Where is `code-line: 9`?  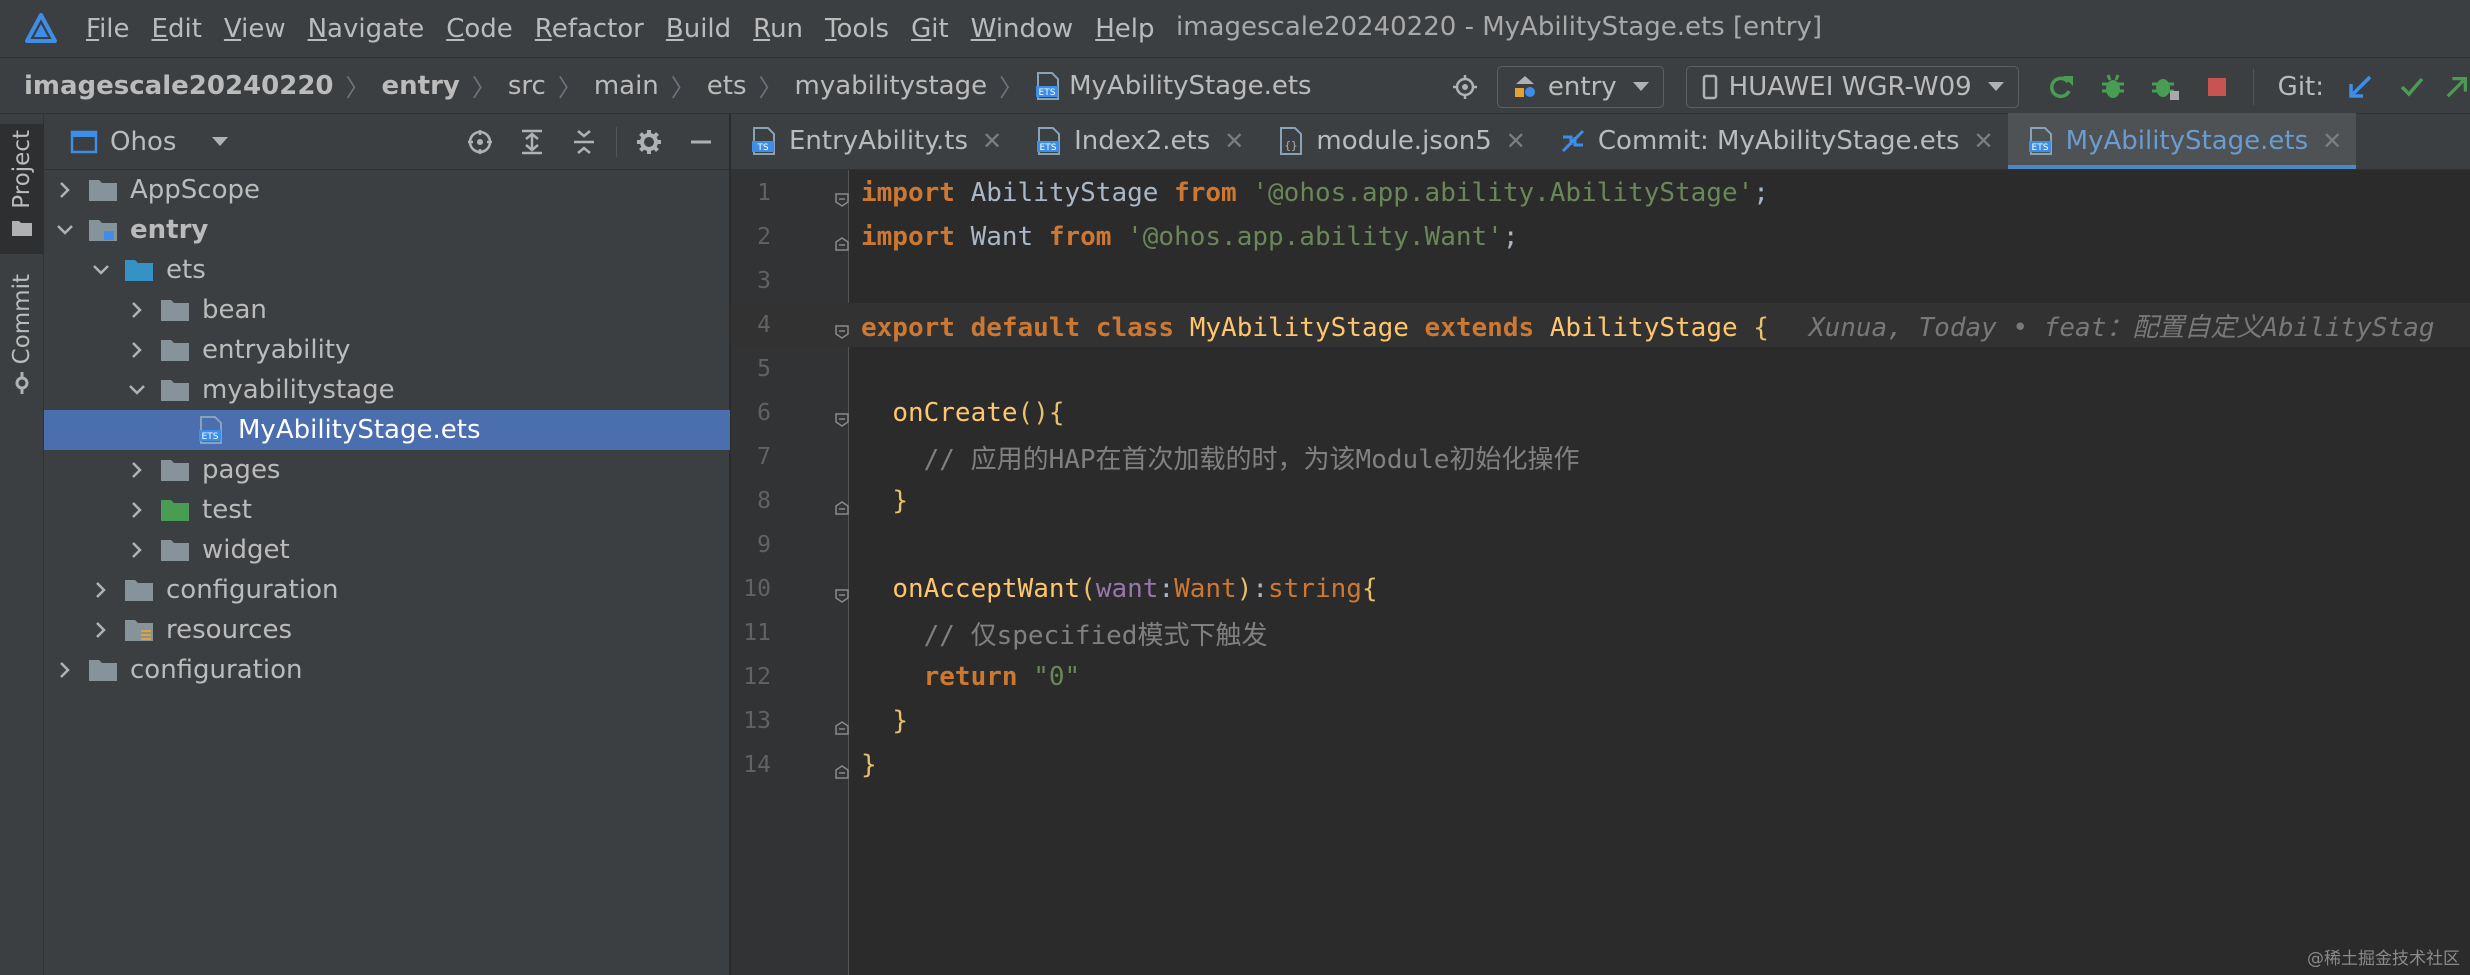
code-line: 9 is located at coordinates (1600, 545).